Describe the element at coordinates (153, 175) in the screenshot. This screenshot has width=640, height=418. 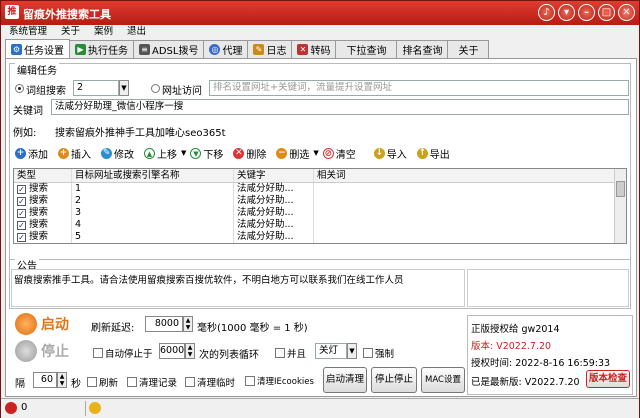
I see `col-target: 目标网址或搜索引擎名称` at that location.